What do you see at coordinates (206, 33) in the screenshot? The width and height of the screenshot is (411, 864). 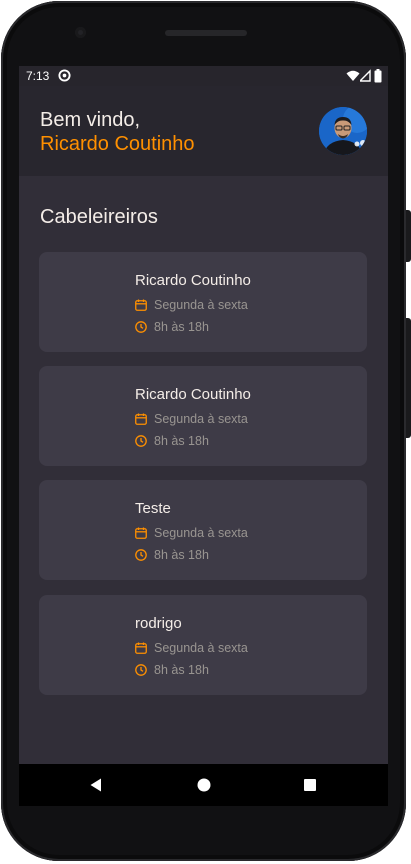 I see `earpiece-speaker` at bounding box center [206, 33].